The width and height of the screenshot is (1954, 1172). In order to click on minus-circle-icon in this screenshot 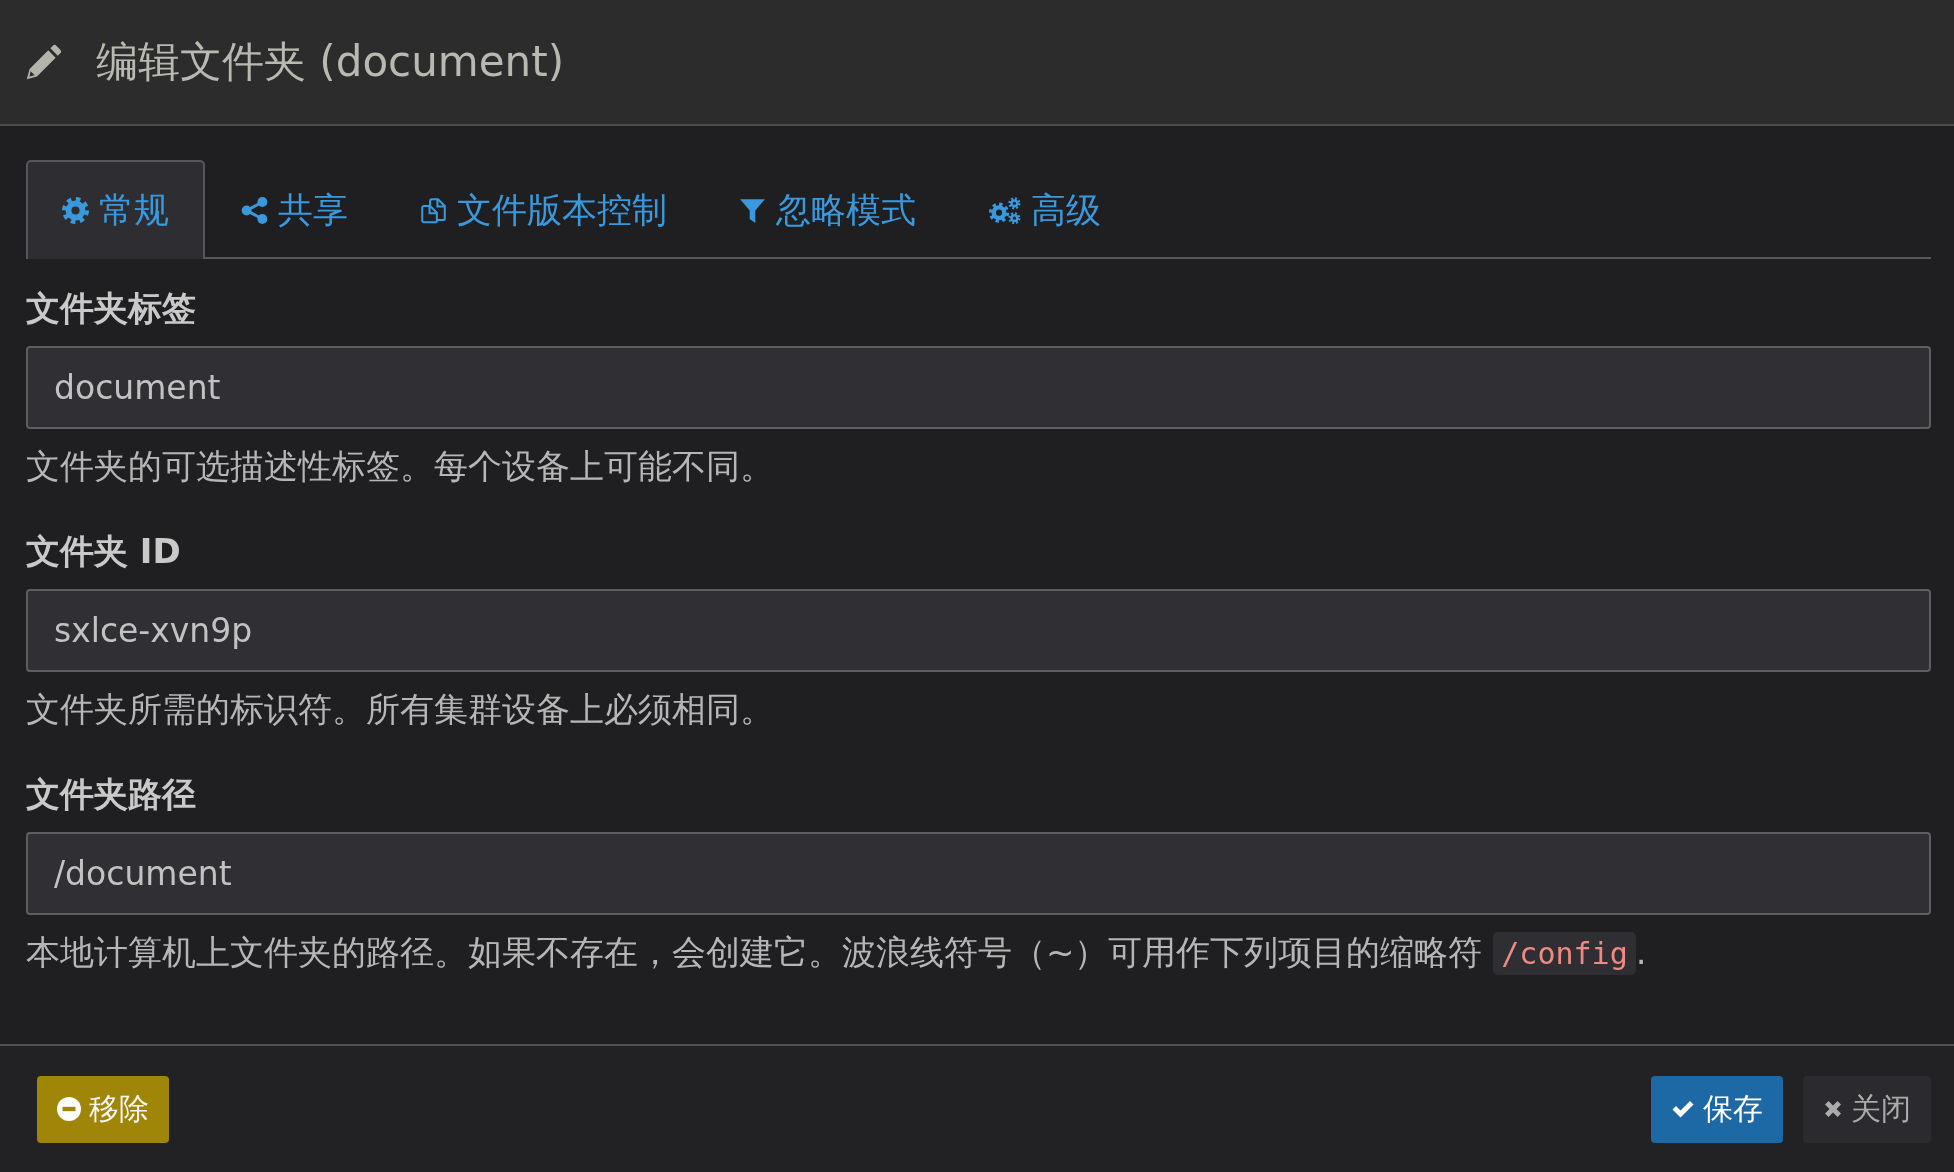, I will do `click(69, 1109)`.